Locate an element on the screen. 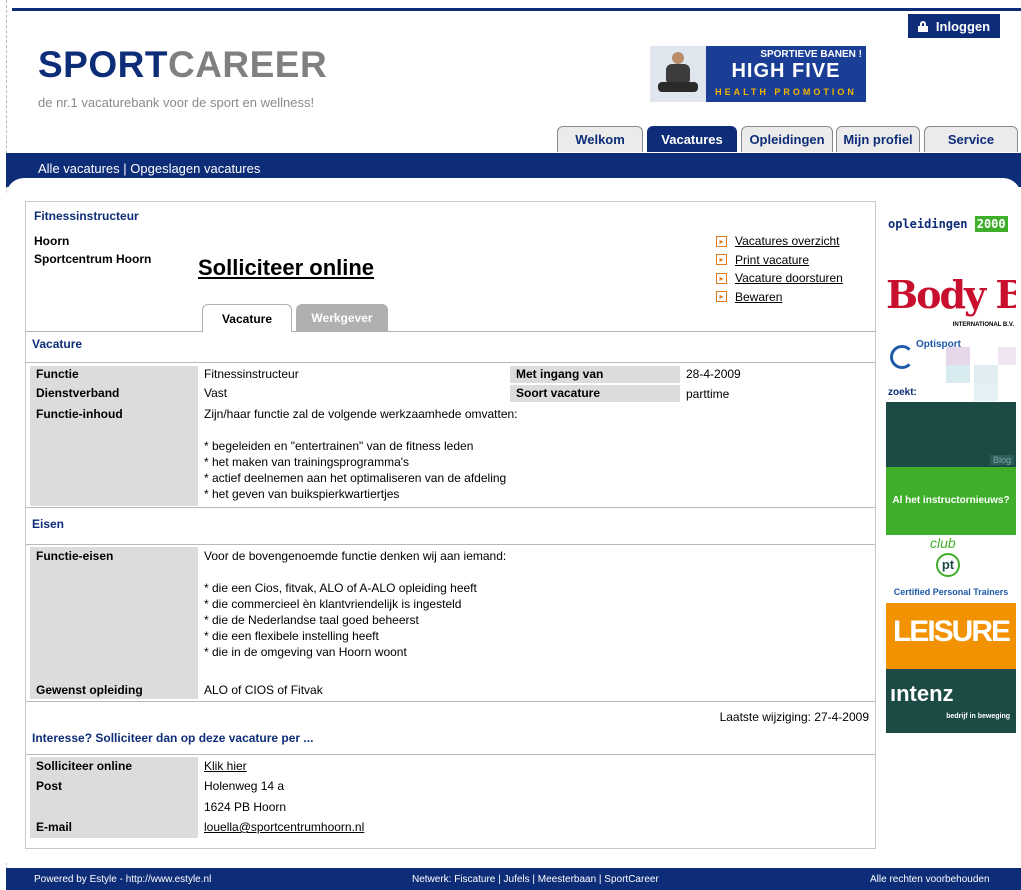 This screenshot has width=1021, height=890. ad-club-text: club is located at coordinates (943, 543).